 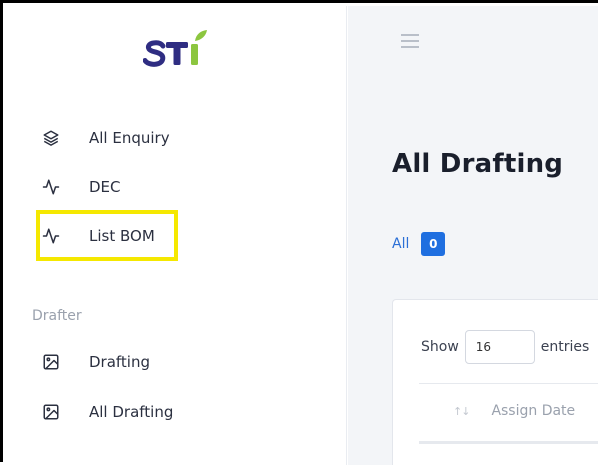 I want to click on sidebar-item-label: Drafting, so click(x=120, y=362).